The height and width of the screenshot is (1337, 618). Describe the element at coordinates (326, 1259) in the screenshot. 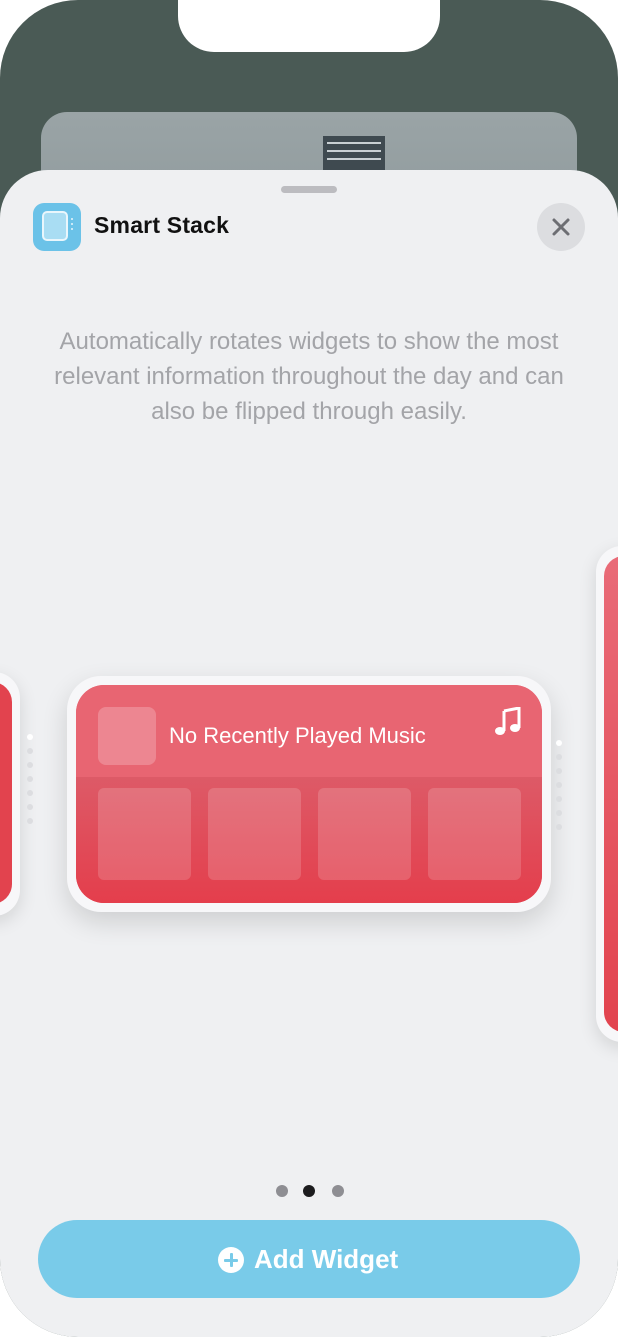

I see `add-widget-label: Add Widget` at that location.